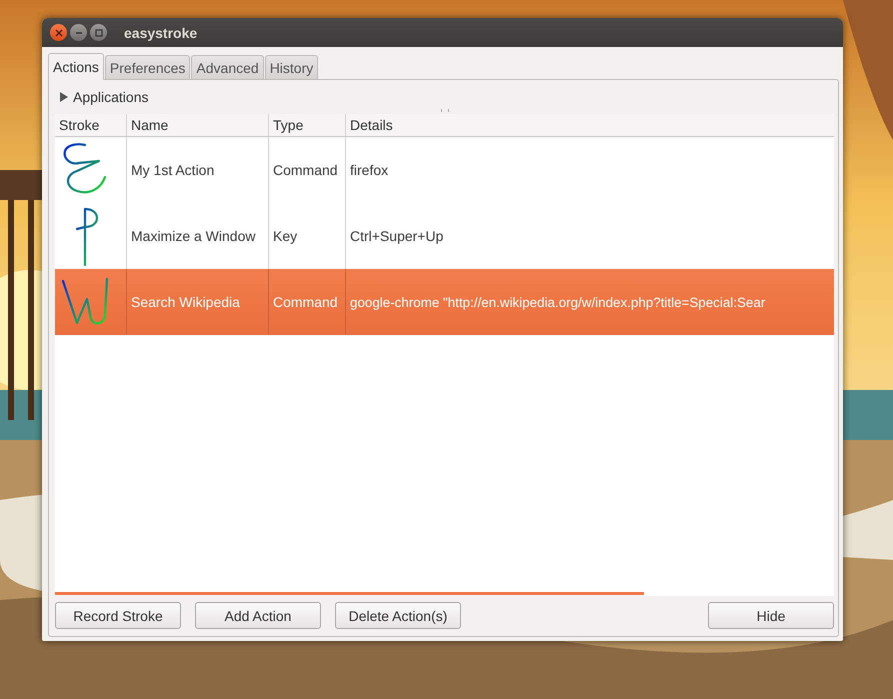 This screenshot has height=699, width=893. What do you see at coordinates (369, 170) in the screenshot?
I see `table-cell: firefox` at bounding box center [369, 170].